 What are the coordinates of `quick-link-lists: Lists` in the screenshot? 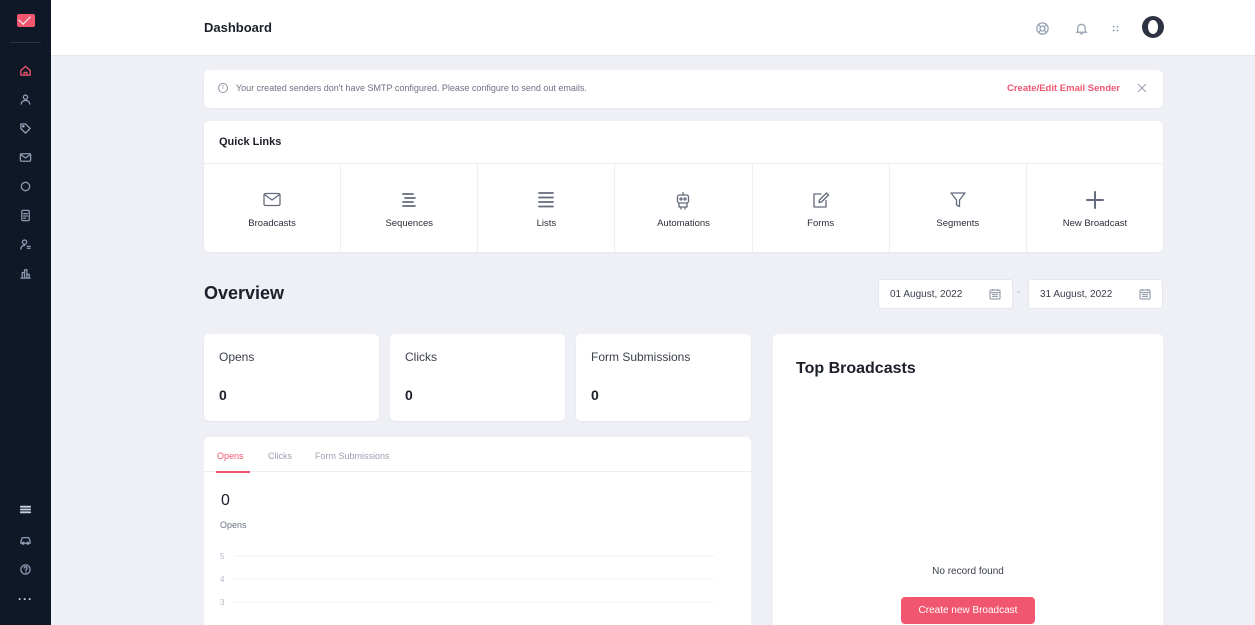 It's located at (547, 208).